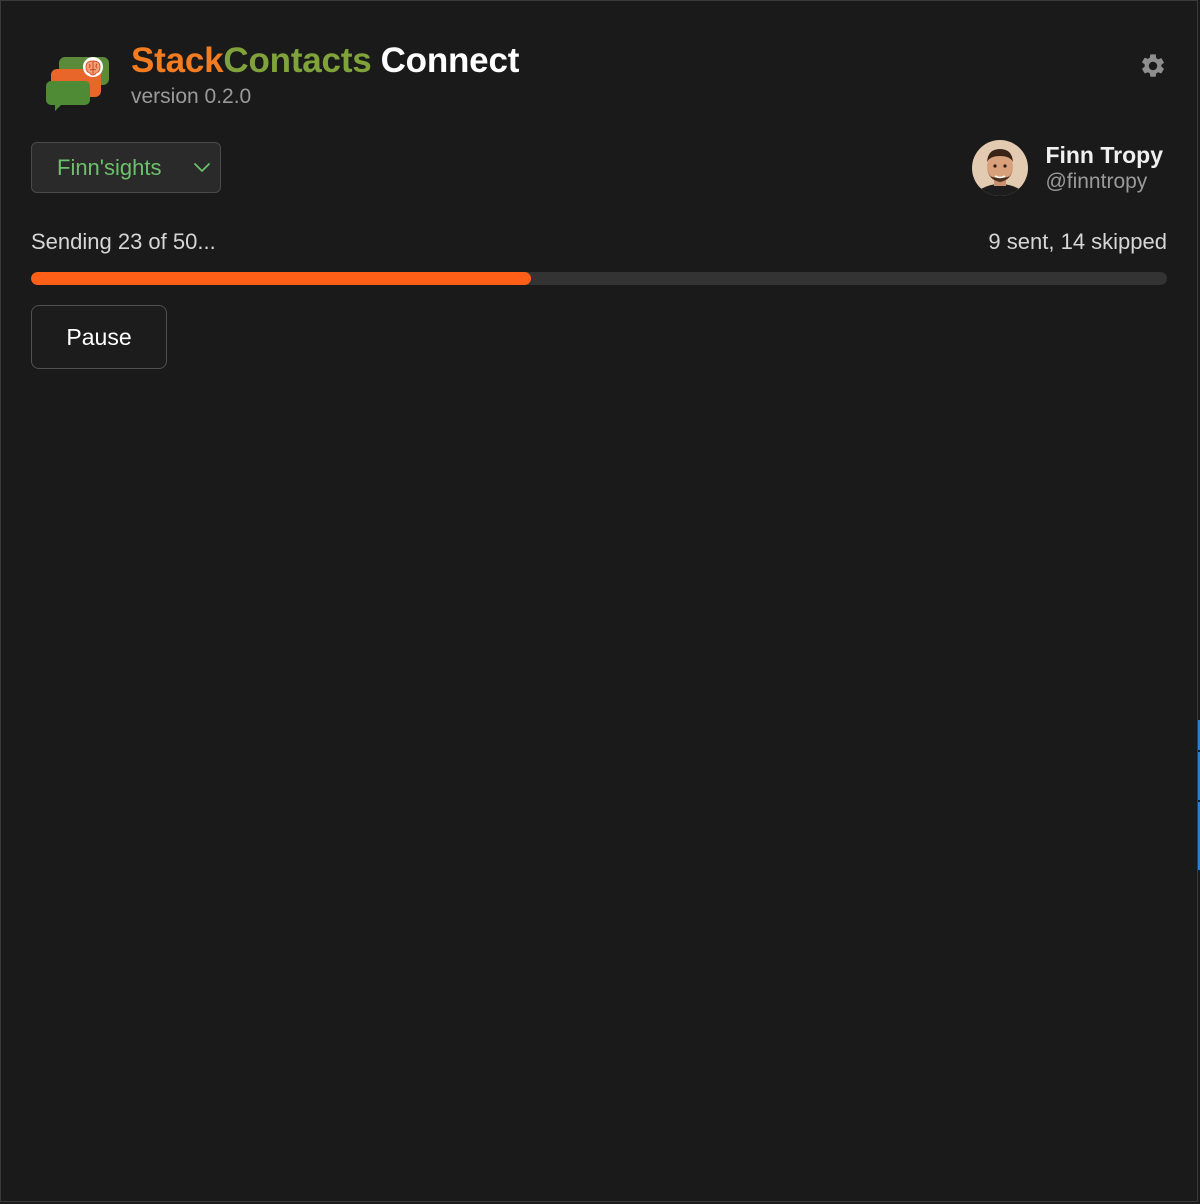  What do you see at coordinates (1104, 155) in the screenshot?
I see `user-name: Finn Tropy` at bounding box center [1104, 155].